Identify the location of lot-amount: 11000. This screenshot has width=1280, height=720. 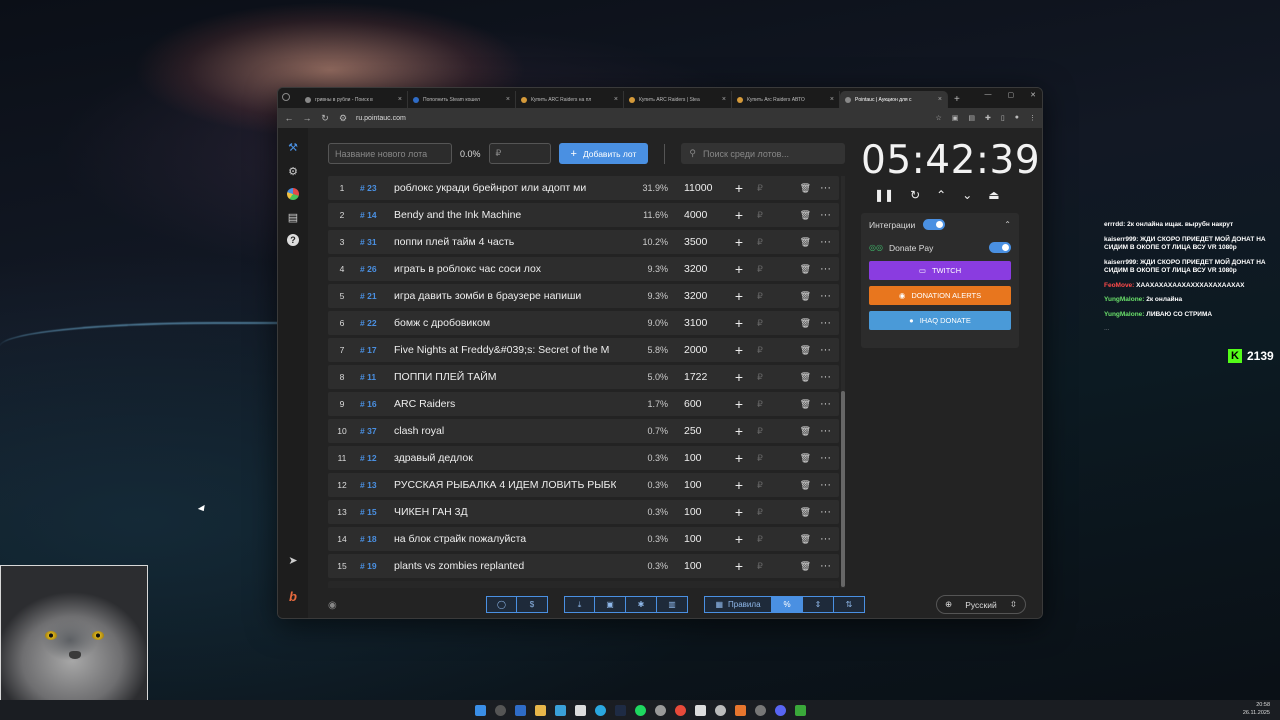
(698, 188).